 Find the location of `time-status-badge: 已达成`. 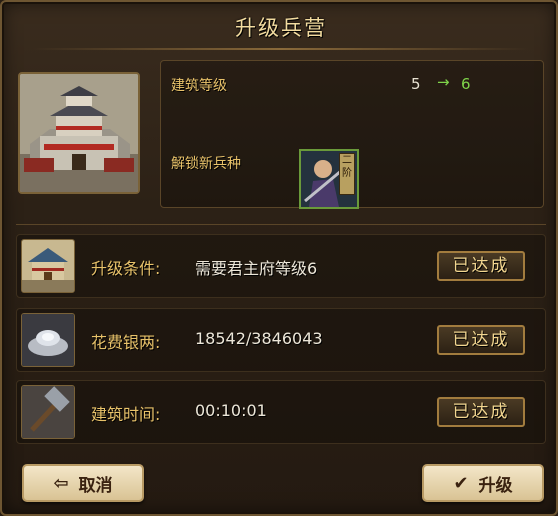

time-status-badge: 已达成 is located at coordinates (481, 412).